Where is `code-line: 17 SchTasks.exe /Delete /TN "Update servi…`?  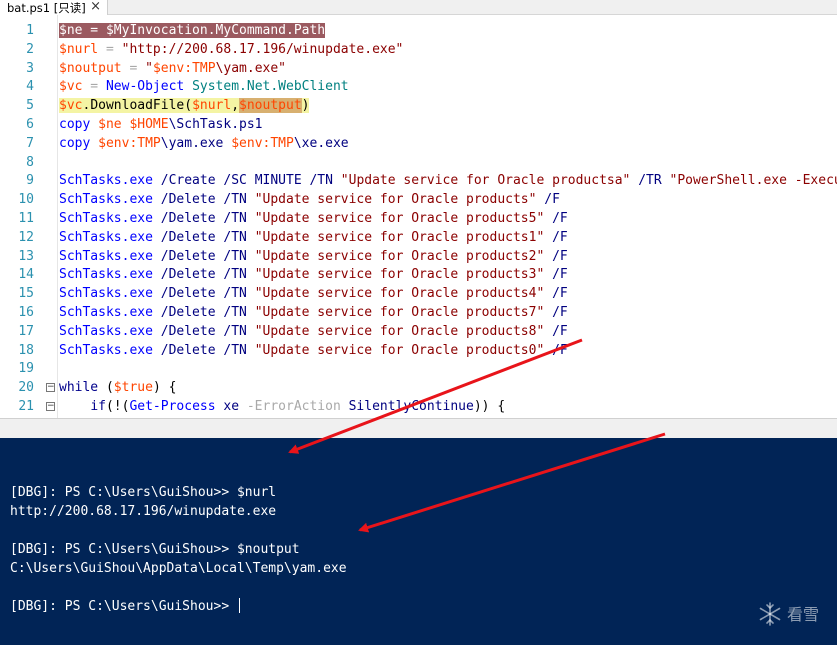
code-line: 17 SchTasks.exe /Delete /TN "Update servi… is located at coordinates (418, 331).